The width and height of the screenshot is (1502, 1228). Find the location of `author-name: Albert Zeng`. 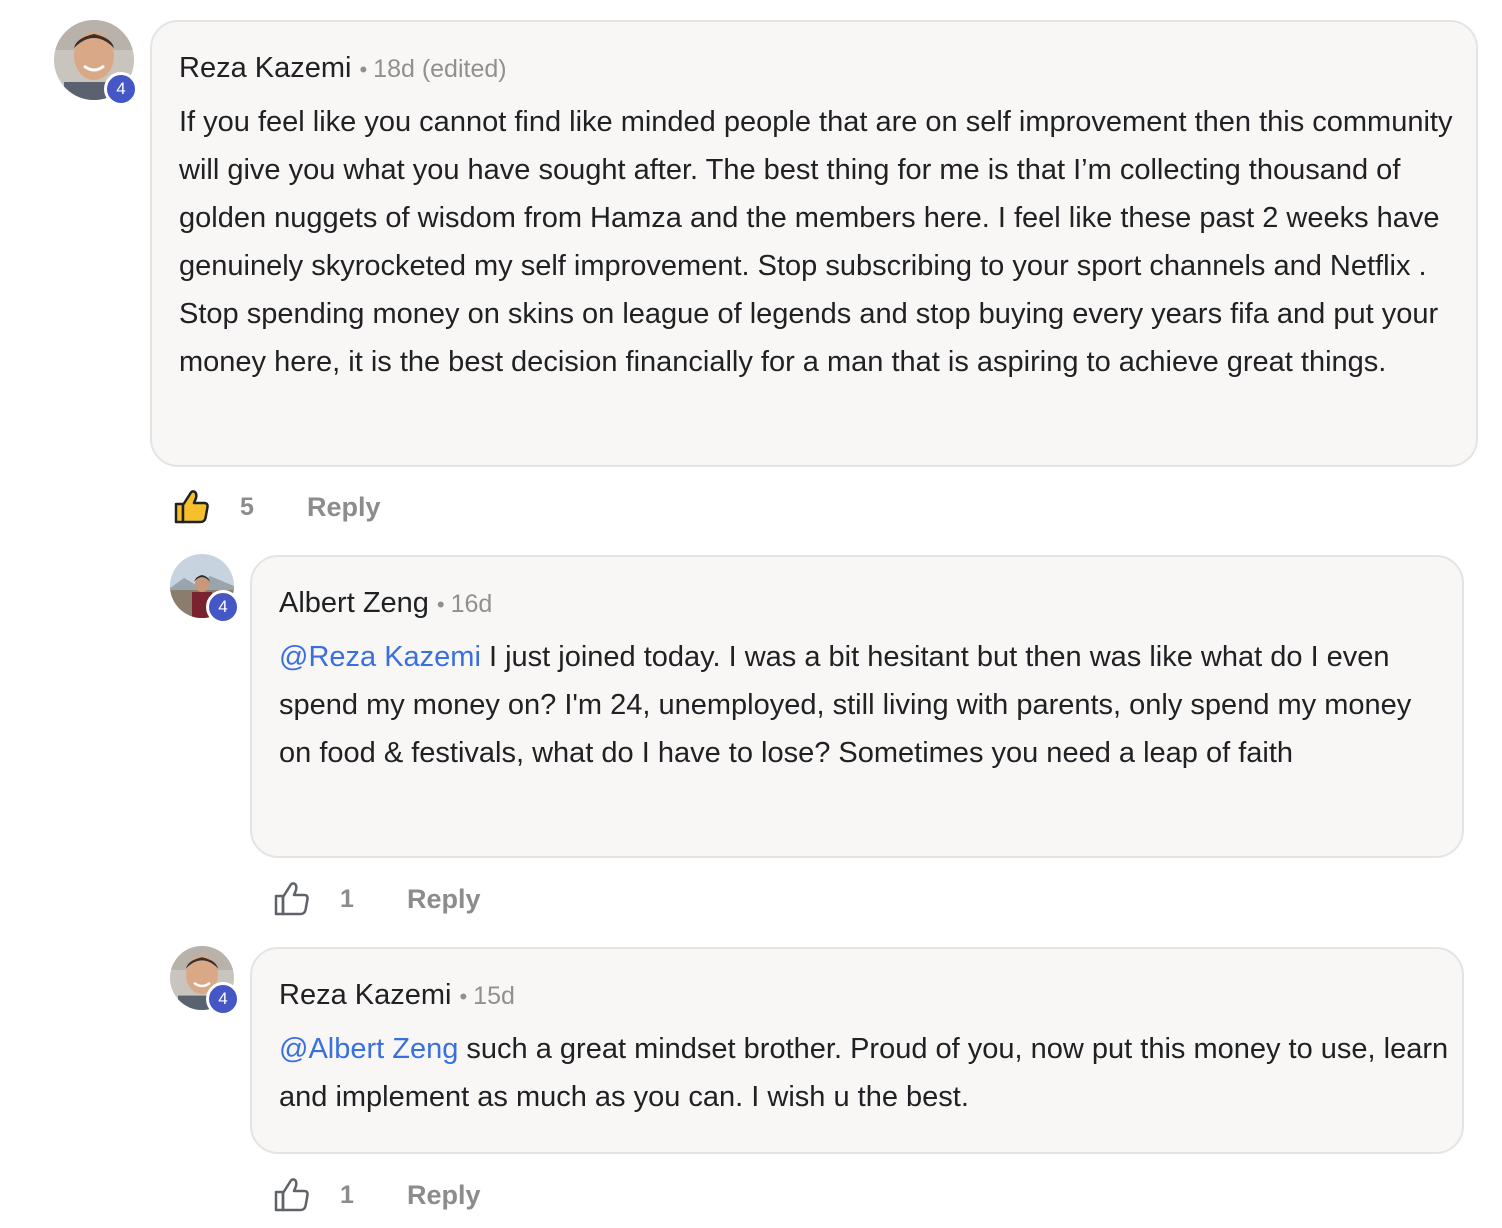

author-name: Albert Zeng is located at coordinates (354, 603).